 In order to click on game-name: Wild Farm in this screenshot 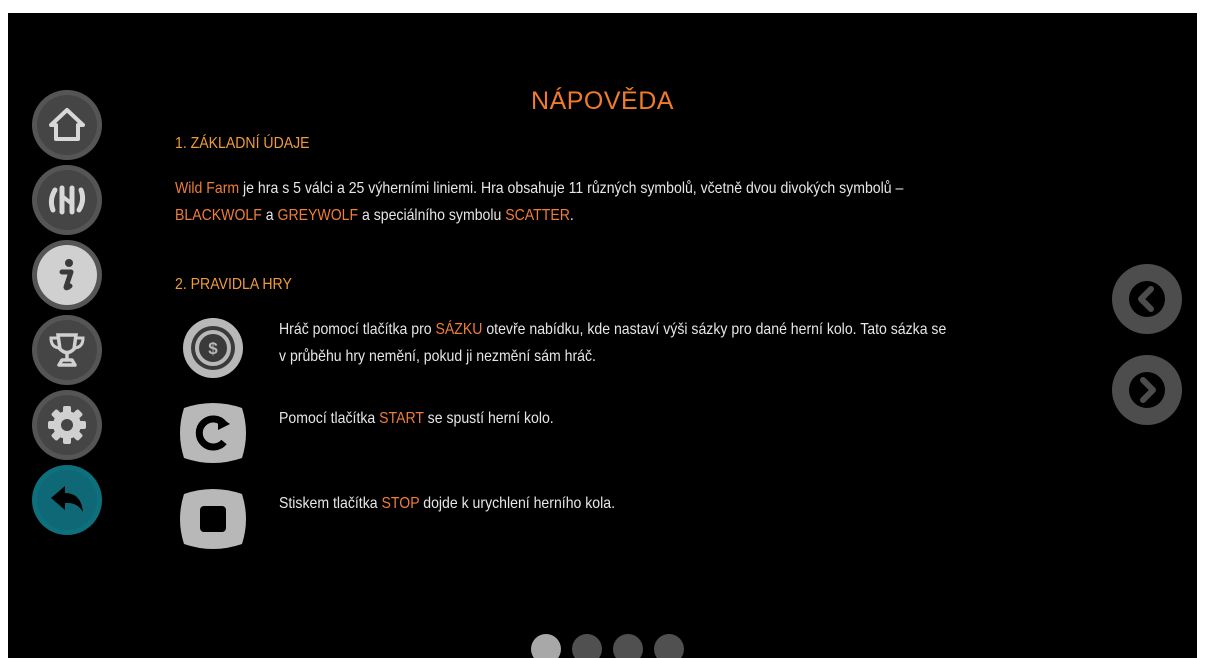, I will do `click(207, 188)`.